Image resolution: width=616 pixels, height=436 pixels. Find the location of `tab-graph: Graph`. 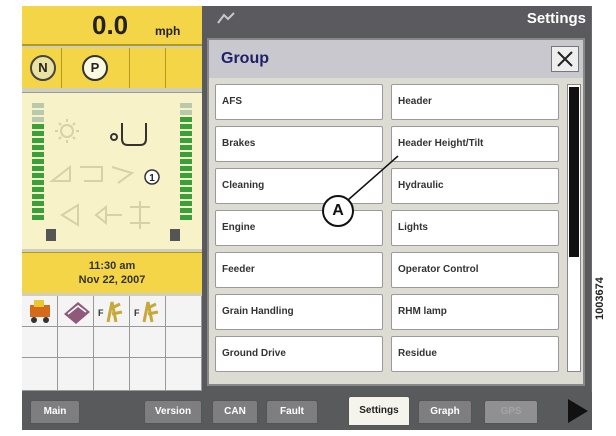

tab-graph: Graph is located at coordinates (445, 412).